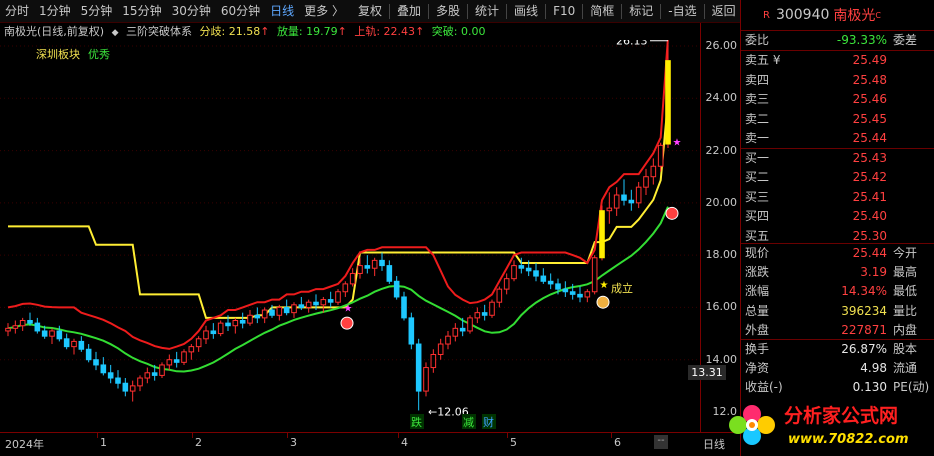  What do you see at coordinates (869, 216) in the screenshot?
I see `quote-value: 25.40` at bounding box center [869, 216].